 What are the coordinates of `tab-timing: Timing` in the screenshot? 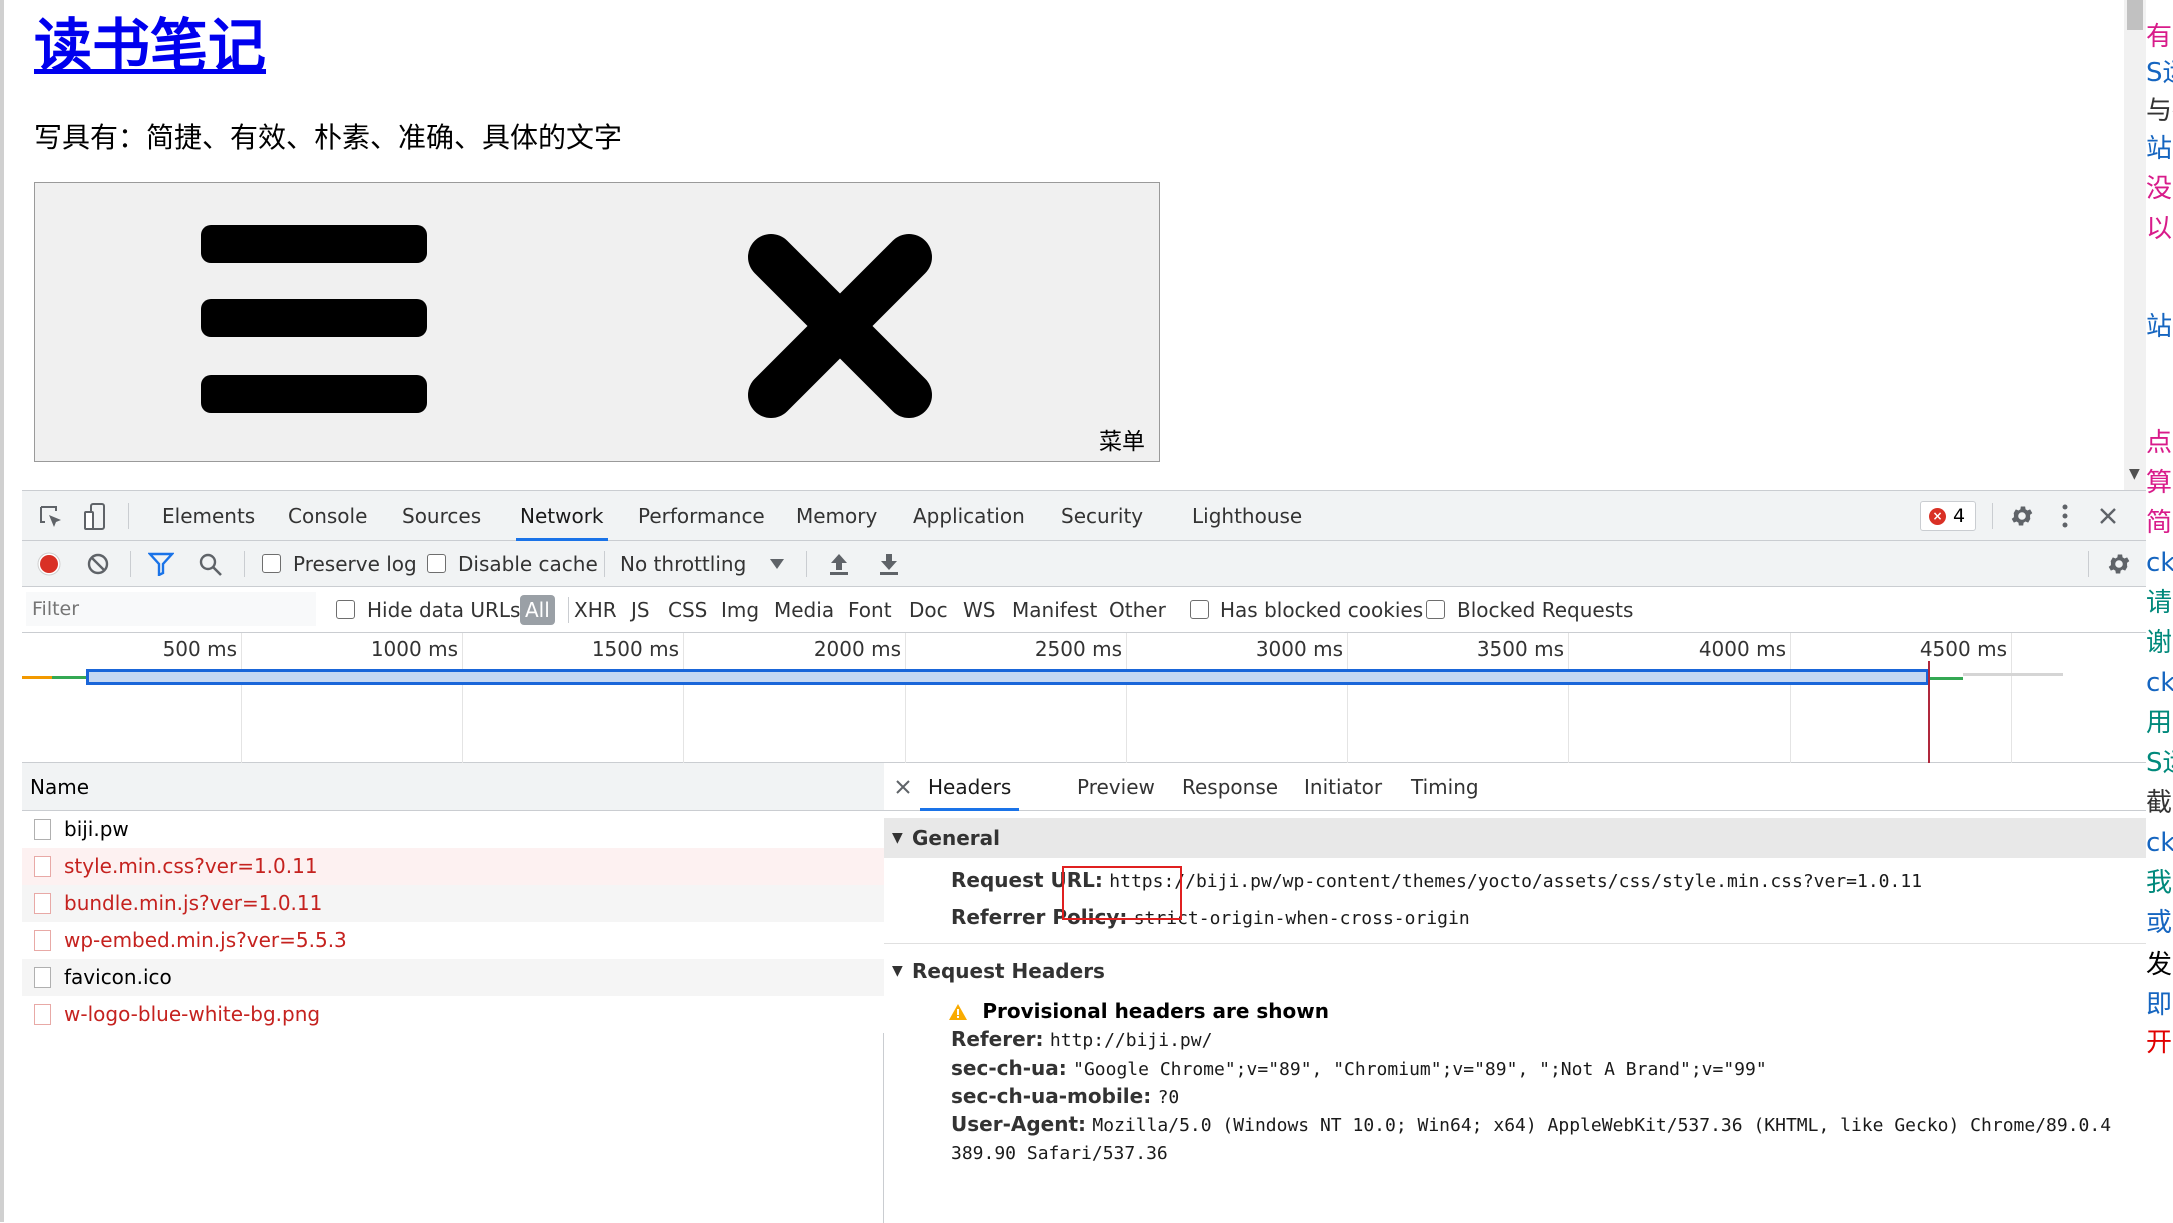 It's located at (1445, 787).